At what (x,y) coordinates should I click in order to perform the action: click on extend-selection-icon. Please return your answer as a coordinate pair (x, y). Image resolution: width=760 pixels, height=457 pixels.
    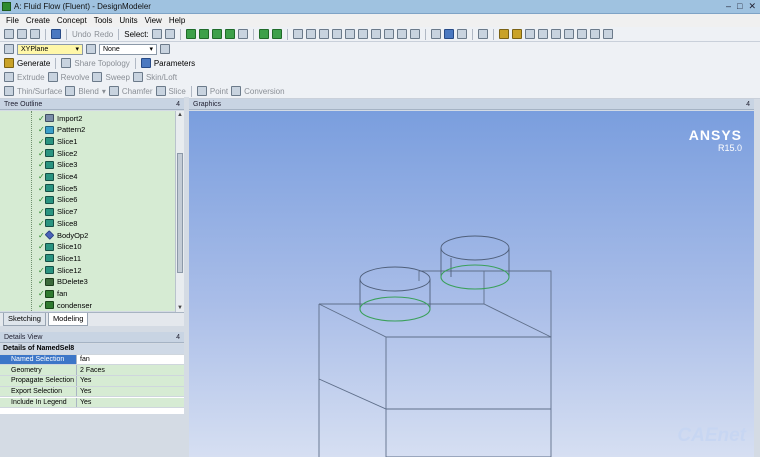
    Looking at the image, I should click on (242, 34).